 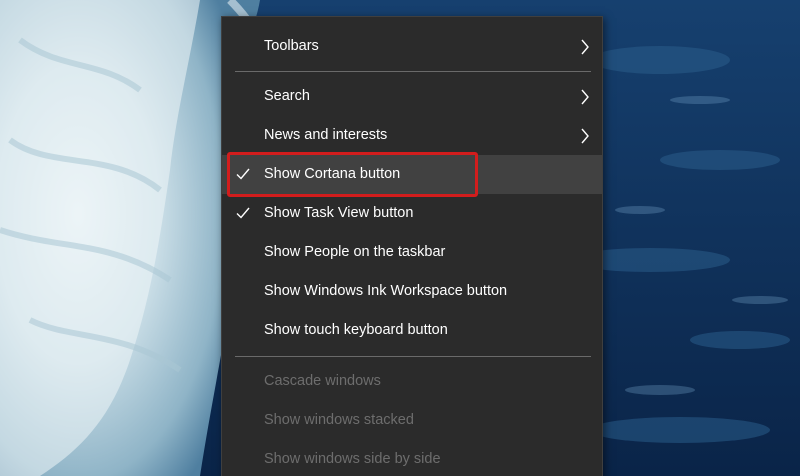 I want to click on menu-item-label: Show People on the taskbar, so click(x=355, y=252).